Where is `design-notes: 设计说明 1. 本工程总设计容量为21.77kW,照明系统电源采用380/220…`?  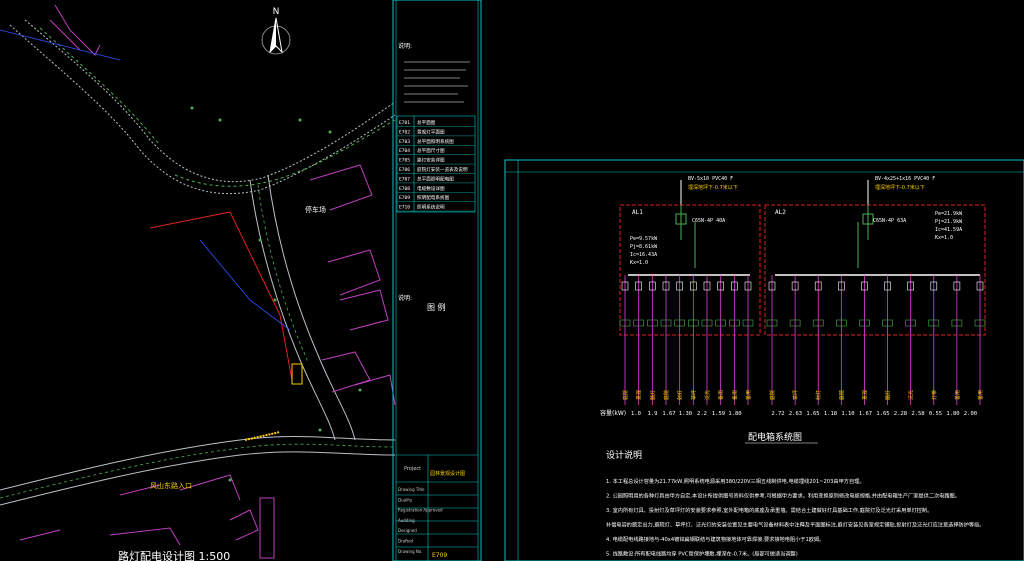 design-notes: 设计说明 1. 本工程总设计容量为21.77kW,照明系统电源采用380/220… is located at coordinates (795, 503).